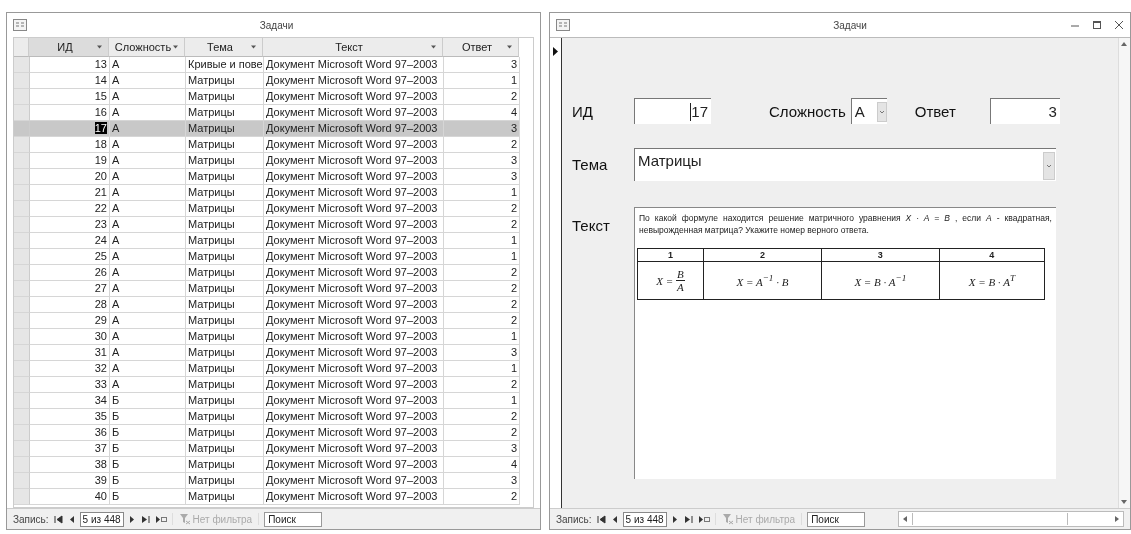  What do you see at coordinates (273, 161) in the screenshot?
I see `table-row: 19 А Матрицы Документ Microsoft Word 97–2003 3` at bounding box center [273, 161].